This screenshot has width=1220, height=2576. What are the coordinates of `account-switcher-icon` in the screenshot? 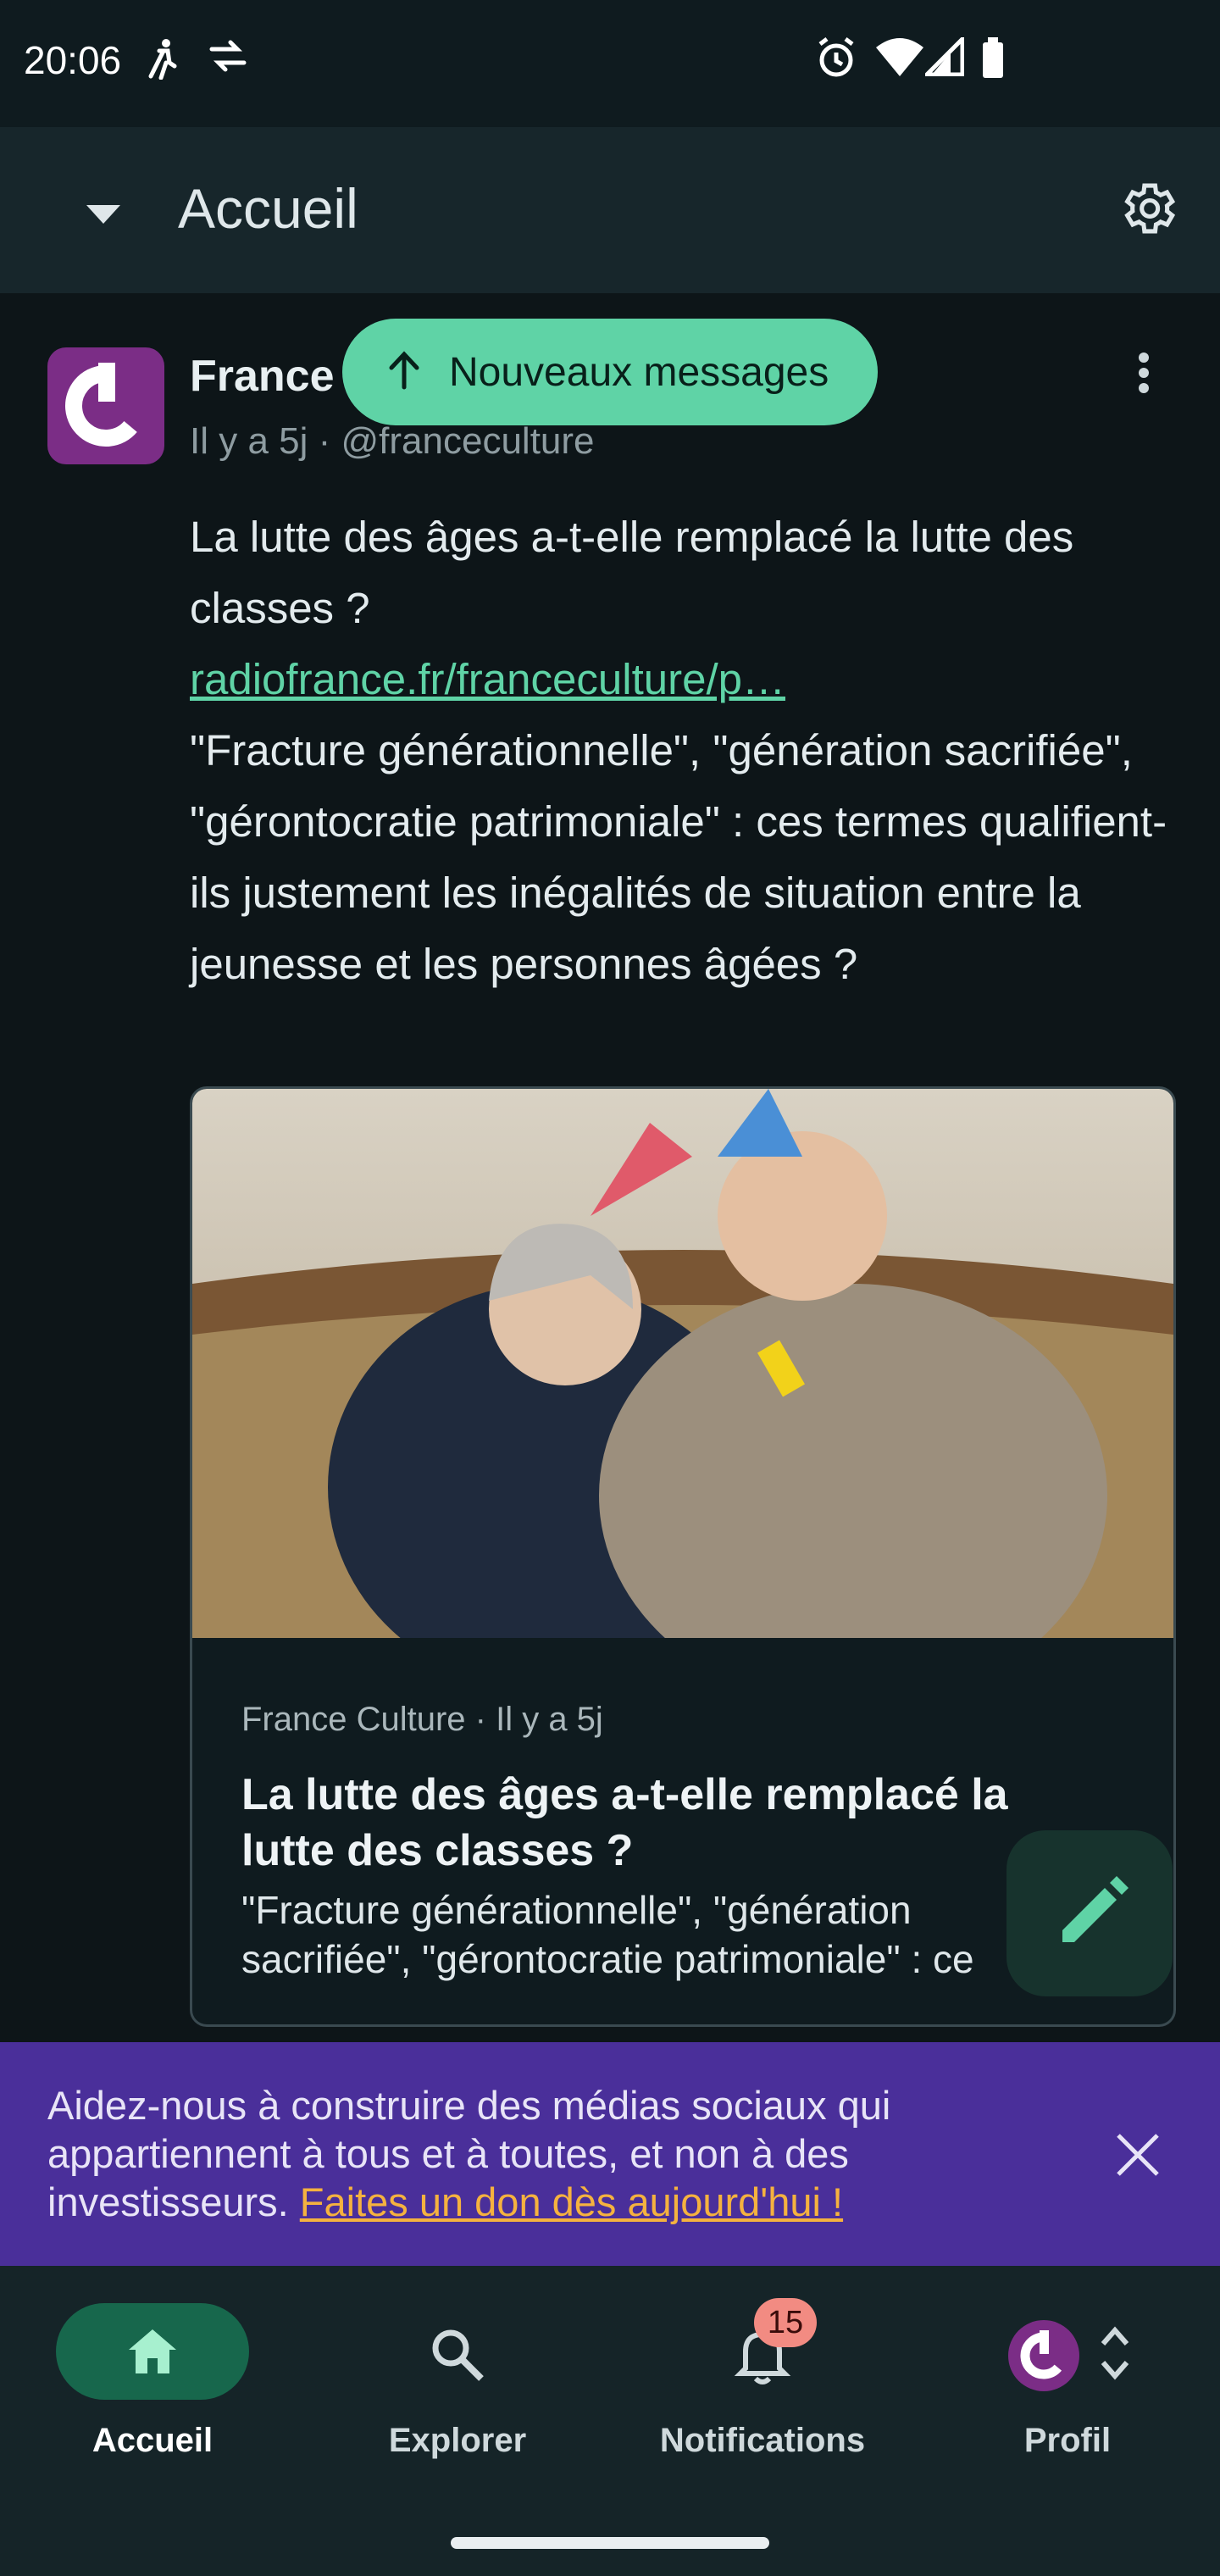 It's located at (1115, 2353).